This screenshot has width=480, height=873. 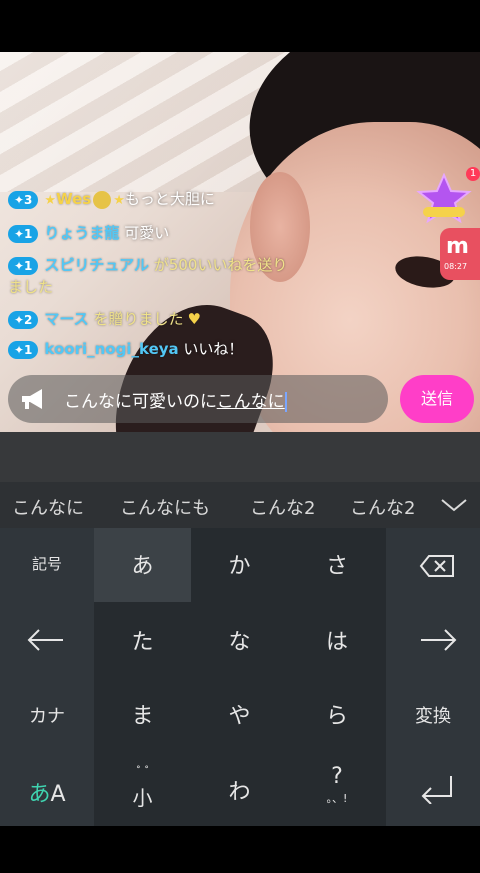 I want to click on emoji-icon, so click(x=102, y=199).